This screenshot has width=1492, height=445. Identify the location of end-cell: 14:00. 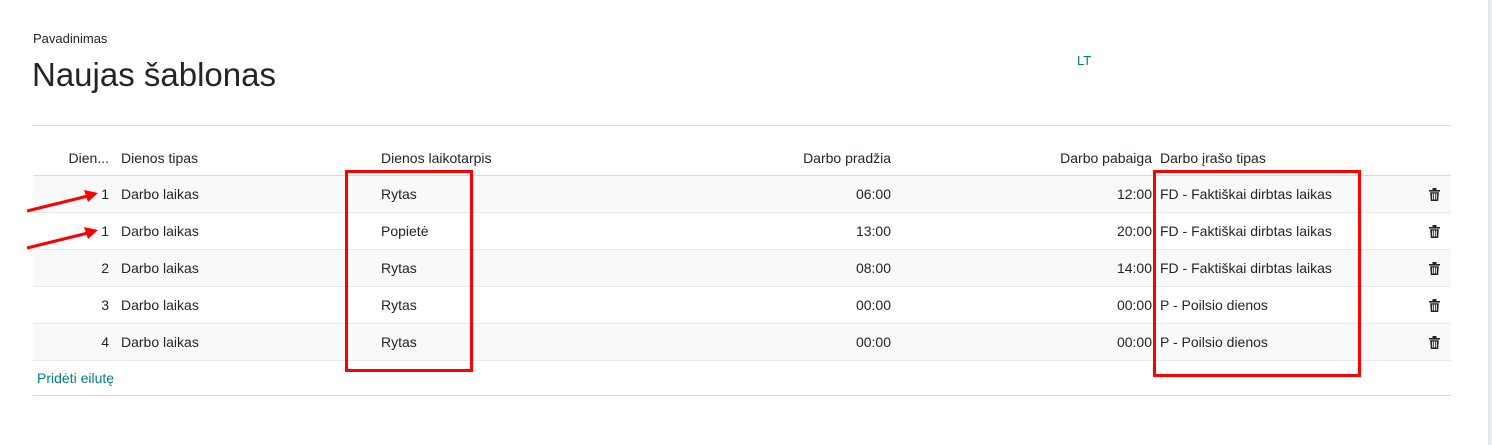
(1026, 268).